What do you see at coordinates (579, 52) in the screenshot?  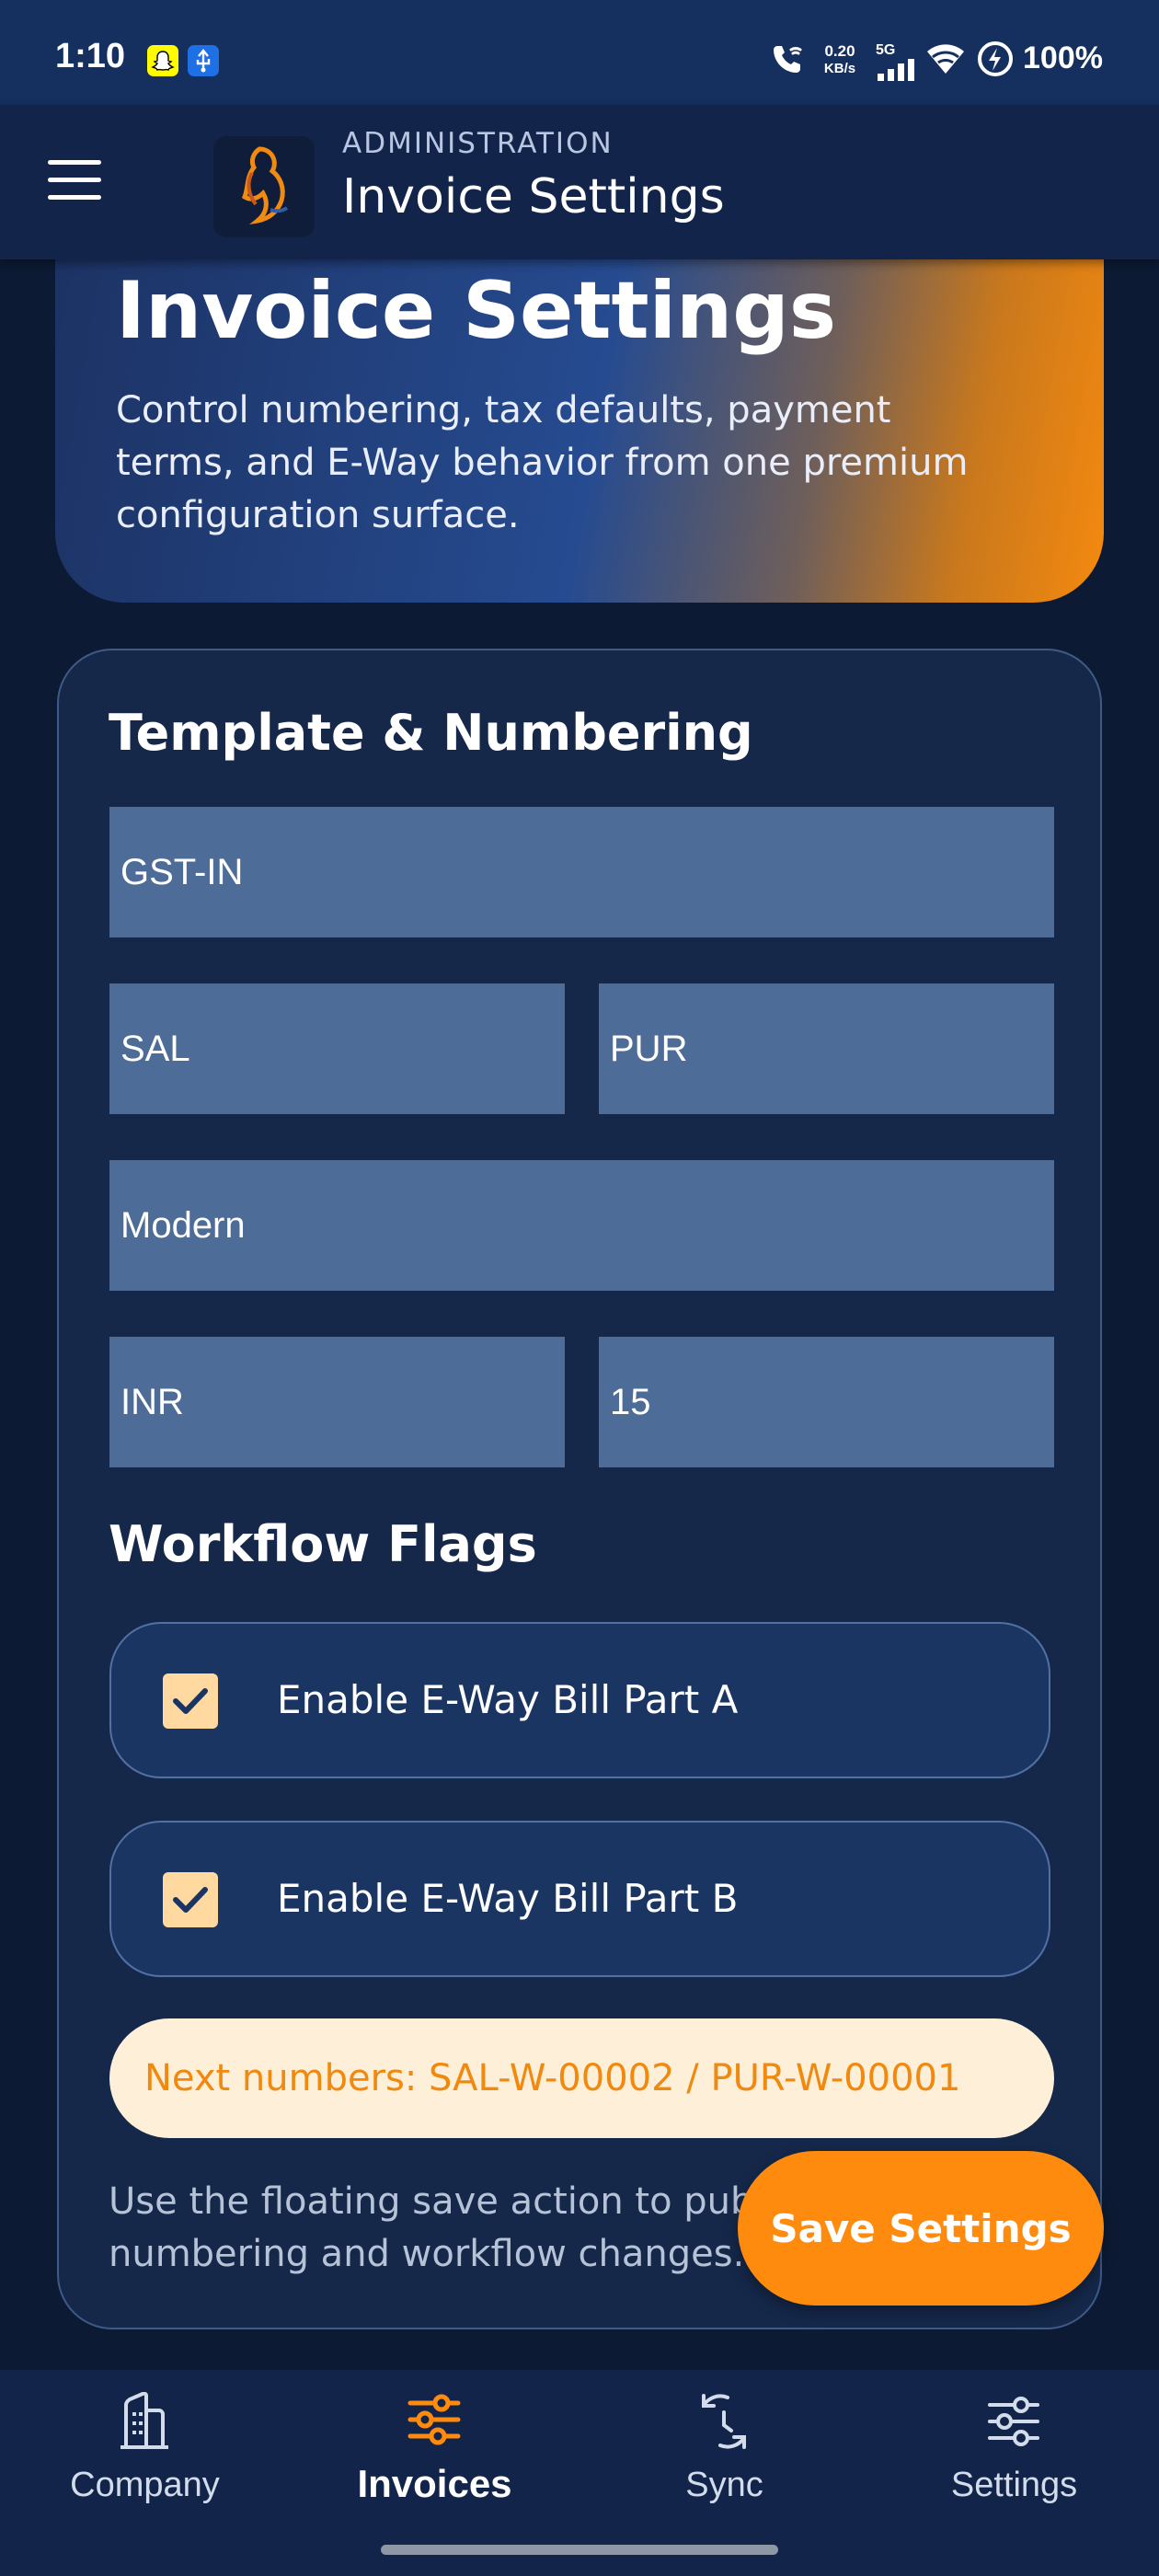 I see `status-bar: 1:10 0.20 KB/s 5G 100%` at bounding box center [579, 52].